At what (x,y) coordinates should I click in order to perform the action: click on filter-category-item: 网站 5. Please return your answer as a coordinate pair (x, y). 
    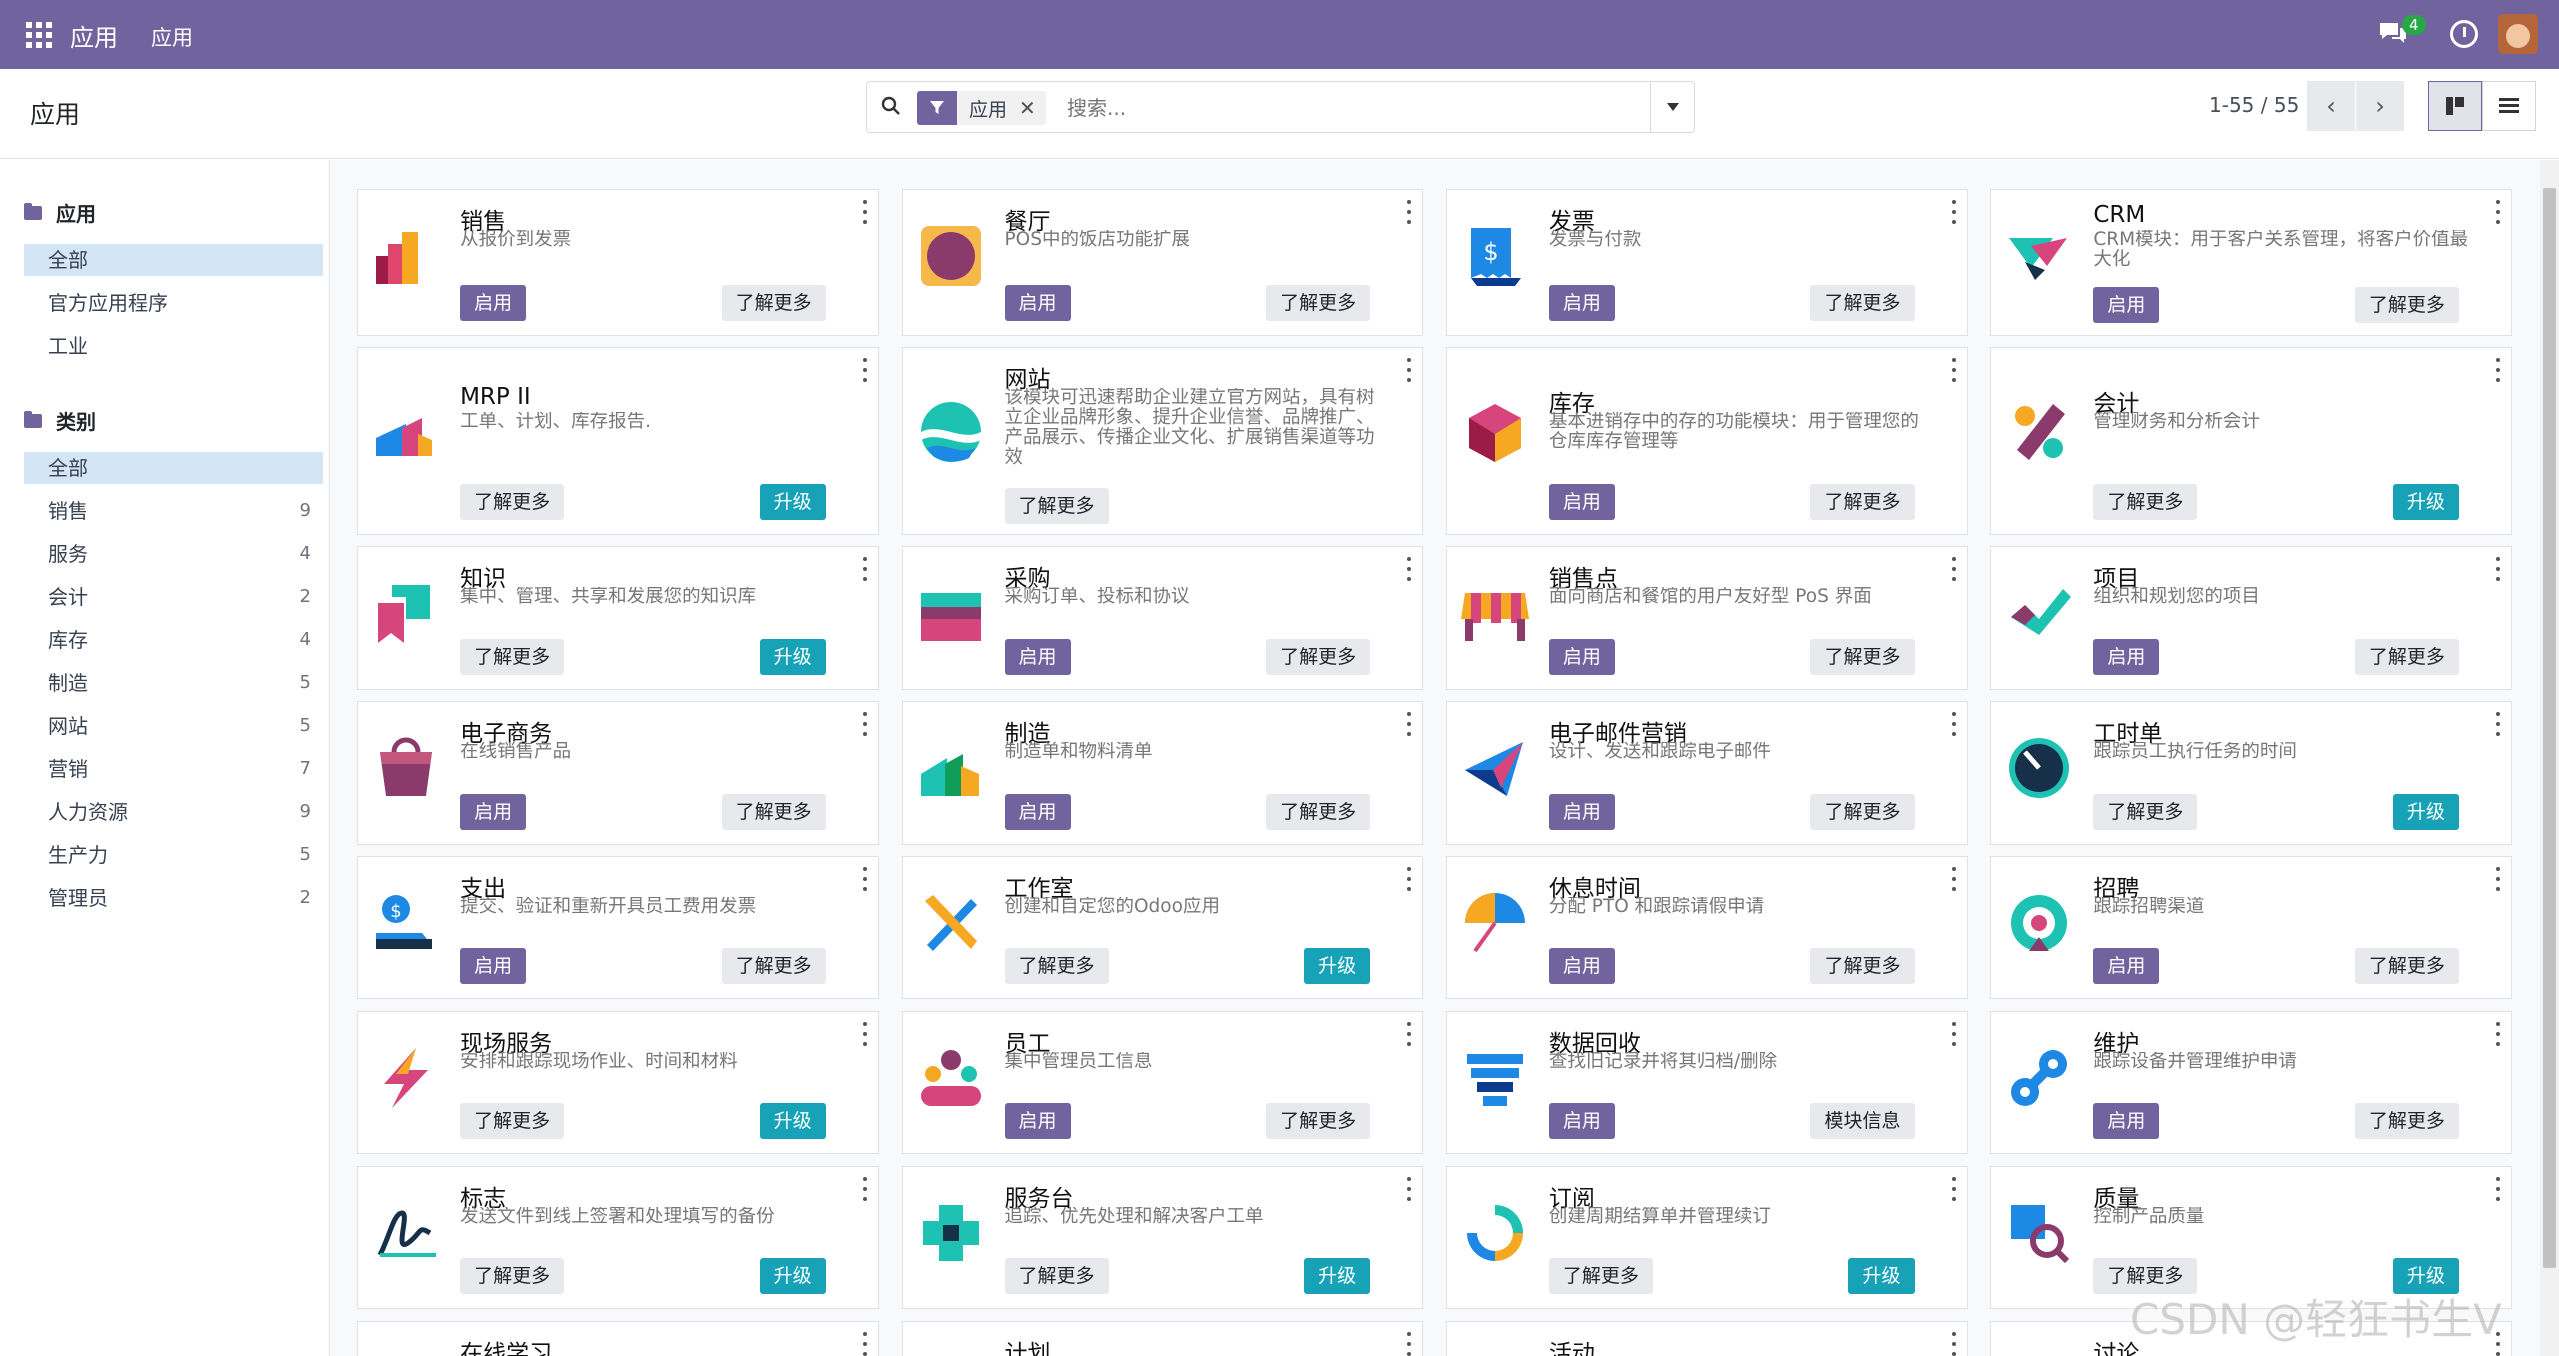
    Looking at the image, I should click on (173, 726).